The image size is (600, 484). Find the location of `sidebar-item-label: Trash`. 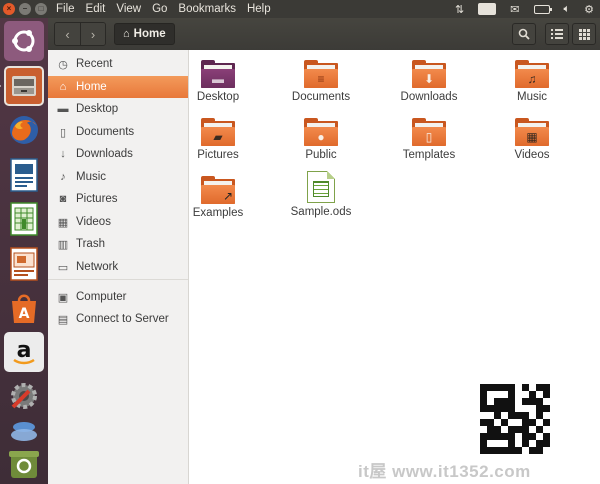

sidebar-item-label: Trash is located at coordinates (90, 244).